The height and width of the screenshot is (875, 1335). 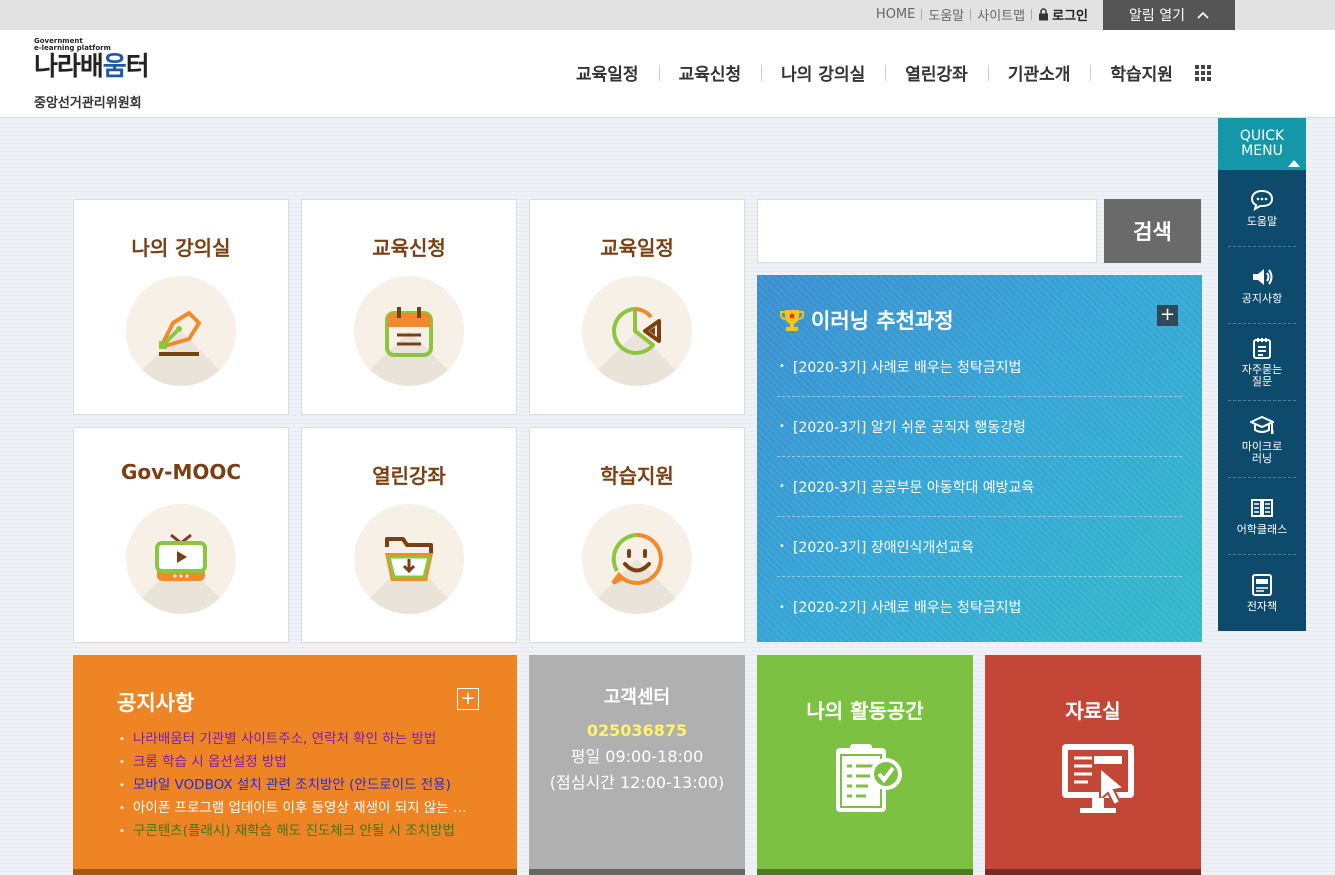 What do you see at coordinates (1203, 15) in the screenshot?
I see `chevron-up-icon` at bounding box center [1203, 15].